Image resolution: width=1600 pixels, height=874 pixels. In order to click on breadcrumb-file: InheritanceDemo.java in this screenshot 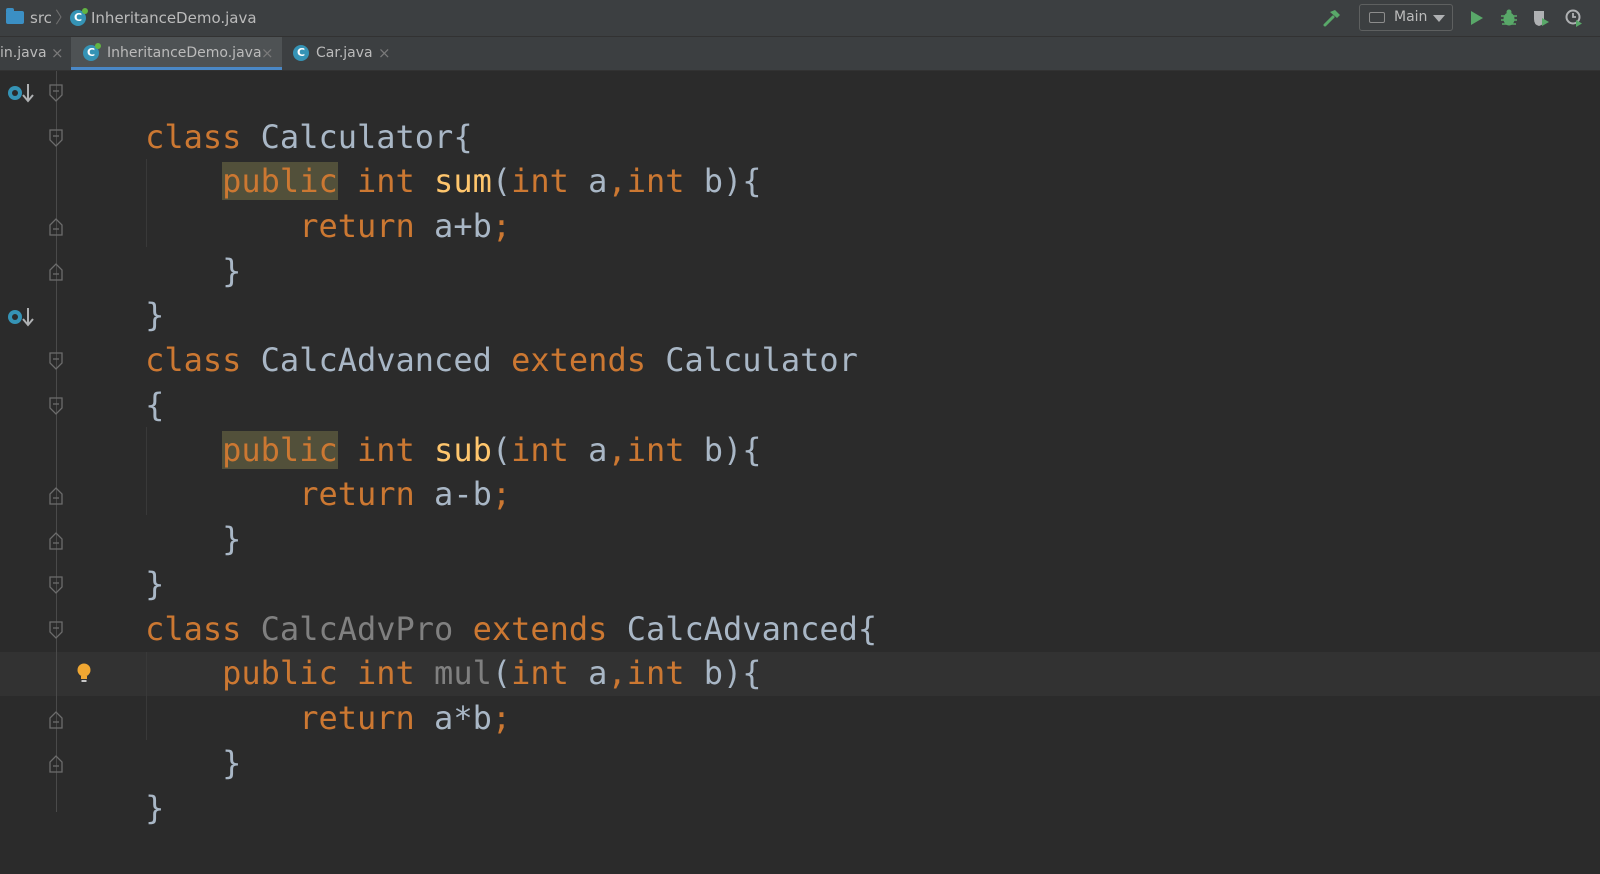, I will do `click(174, 18)`.